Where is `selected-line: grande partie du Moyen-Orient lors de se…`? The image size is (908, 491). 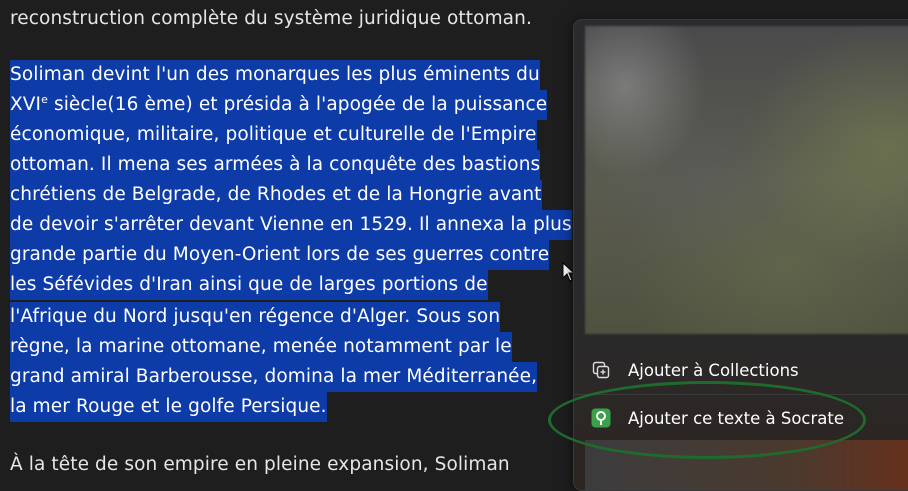 selected-line: grande partie du Moyen-Orient lors de se… is located at coordinates (280, 255).